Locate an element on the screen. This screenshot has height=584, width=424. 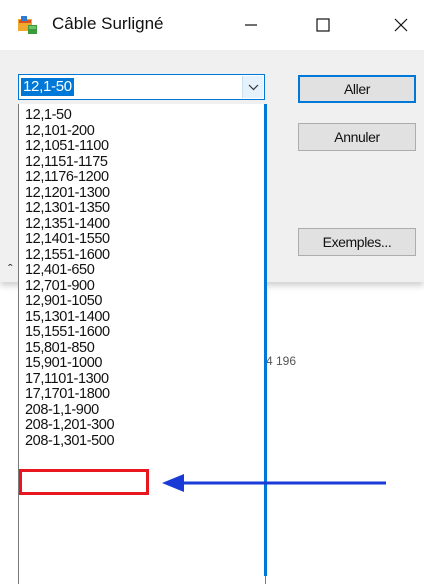
dropdown-item: 15,1301-1400 is located at coordinates (69, 317).